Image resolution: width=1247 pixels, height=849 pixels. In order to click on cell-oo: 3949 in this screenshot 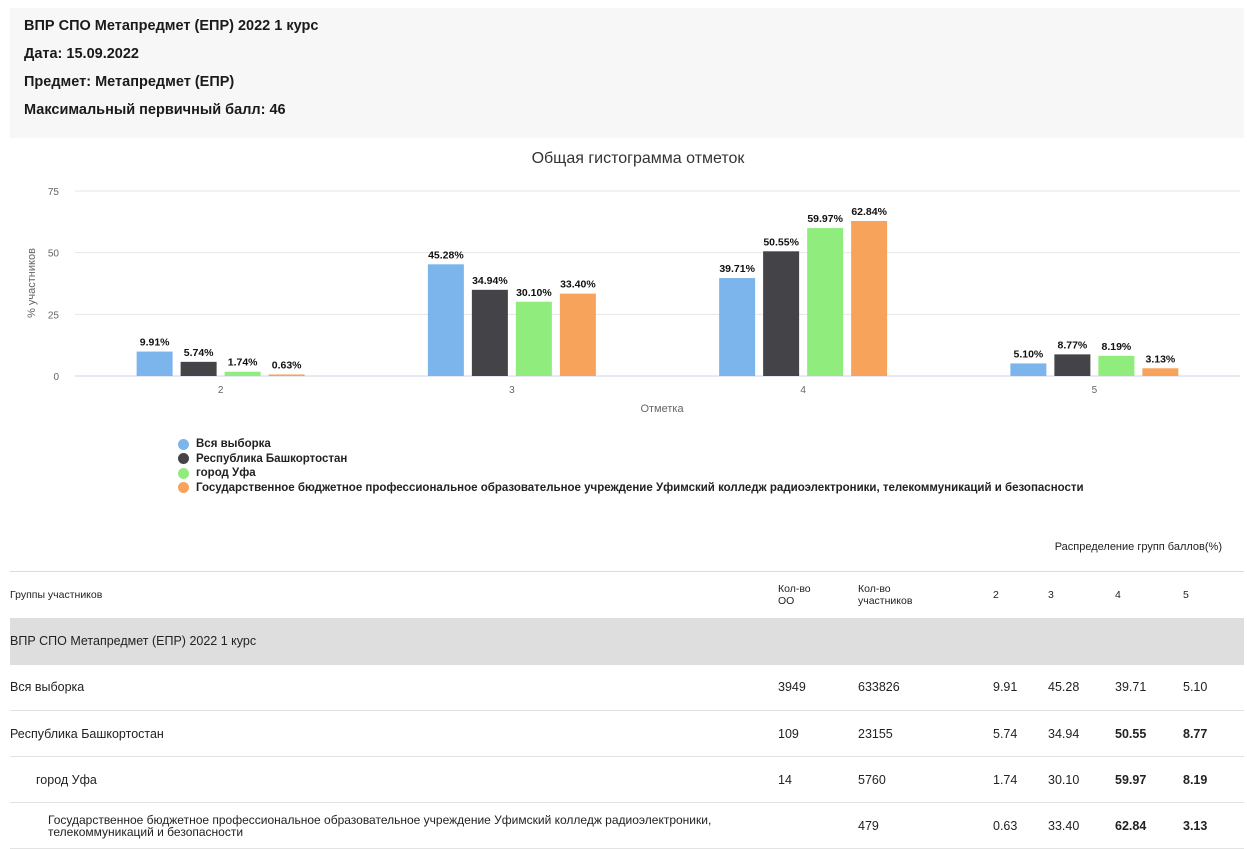, I will do `click(792, 687)`.